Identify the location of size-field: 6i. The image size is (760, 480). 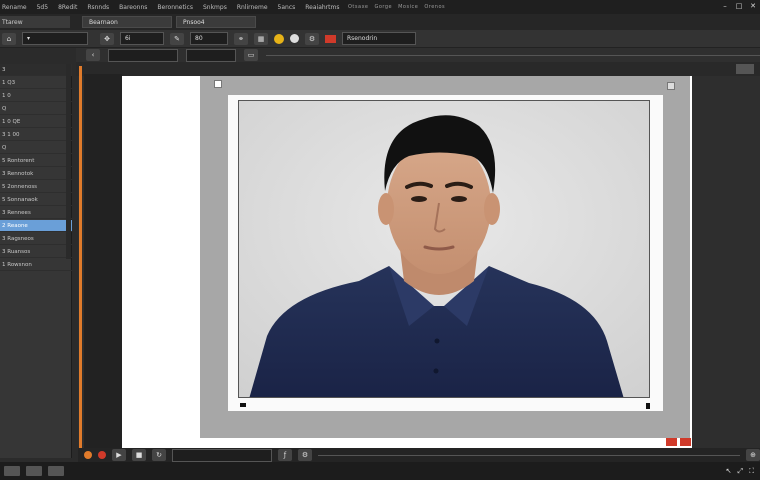
(142, 38).